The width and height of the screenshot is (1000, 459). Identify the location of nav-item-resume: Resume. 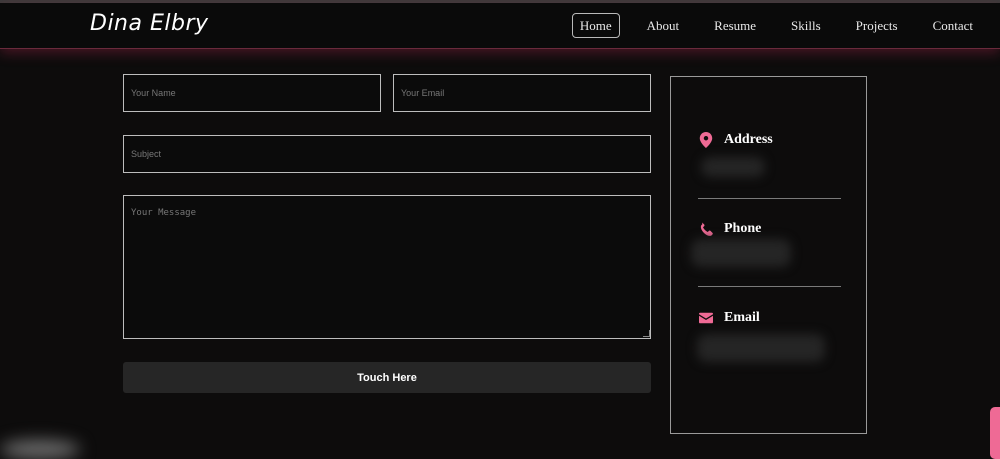
(735, 25).